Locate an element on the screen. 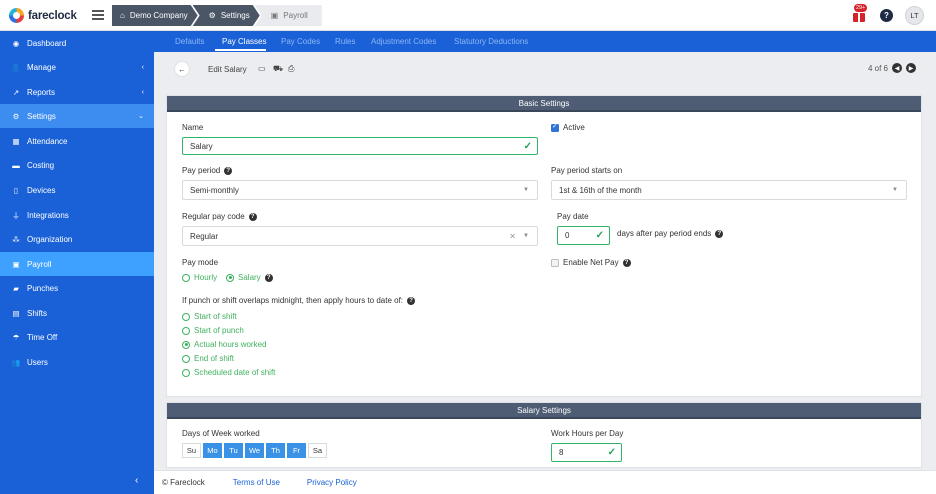 Image resolution: width=936 pixels, height=494 pixels. day-toggle-tu: Tu is located at coordinates (233, 450).